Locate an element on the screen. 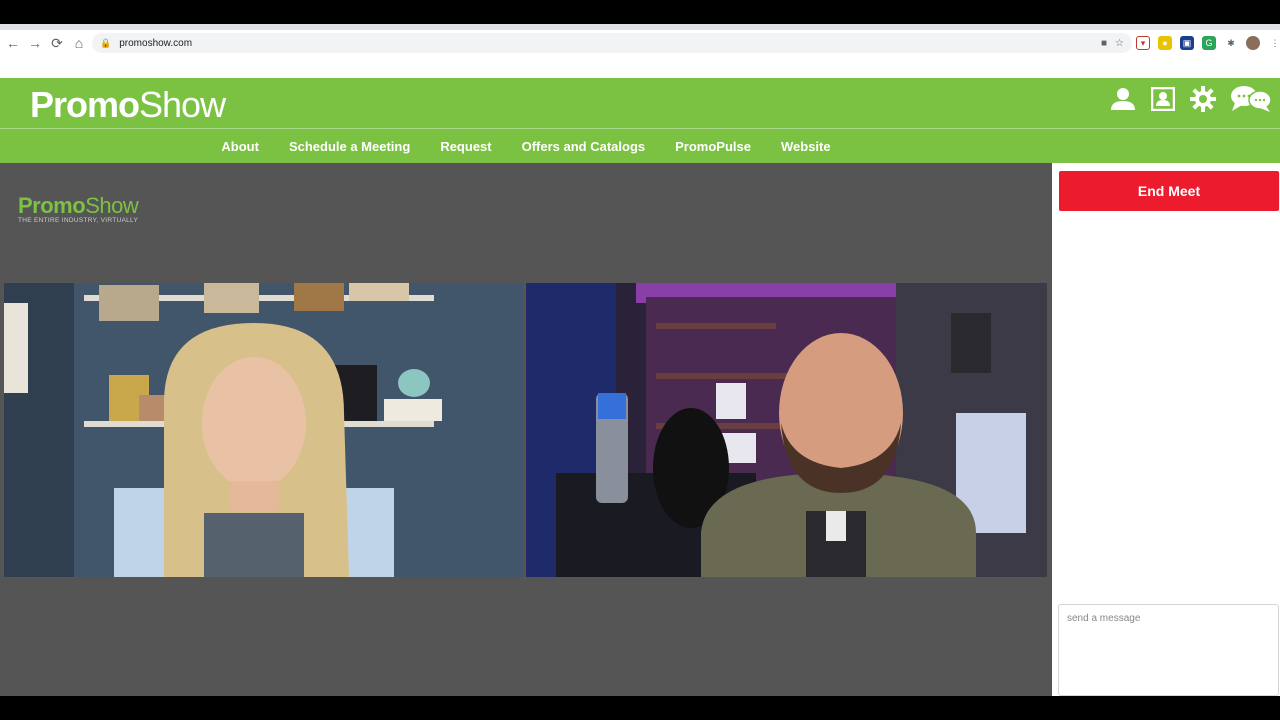 This screenshot has width=1280, height=720. logo-part-light: Show is located at coordinates (182, 104).